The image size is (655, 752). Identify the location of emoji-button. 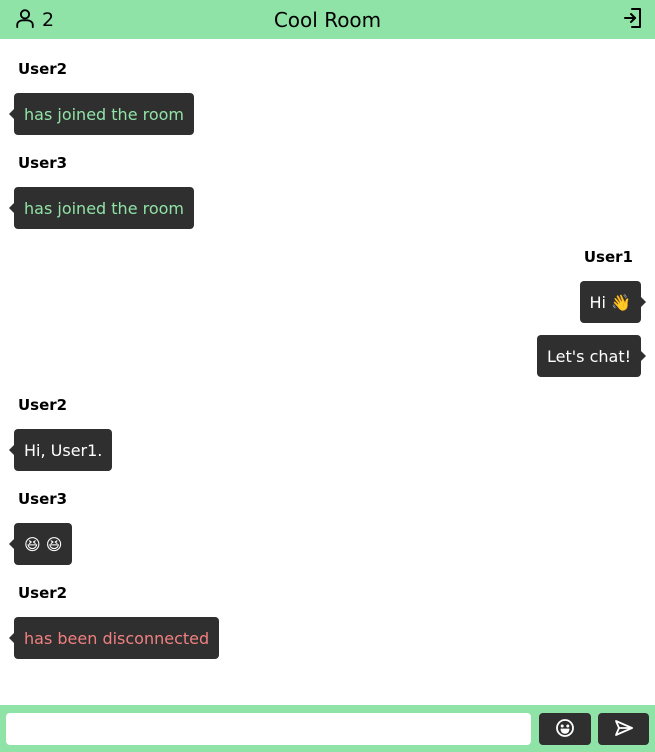
(565, 729).